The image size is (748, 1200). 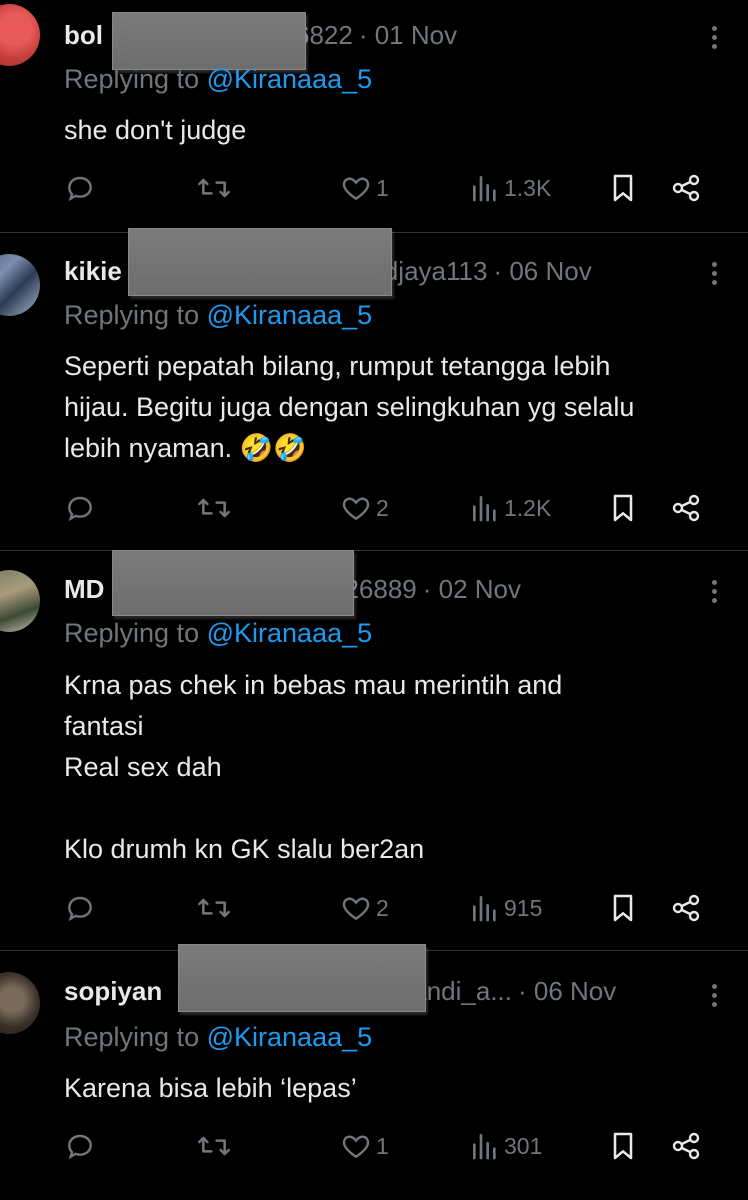 What do you see at coordinates (380, 589) in the screenshot?
I see `author-handle: 26889` at bounding box center [380, 589].